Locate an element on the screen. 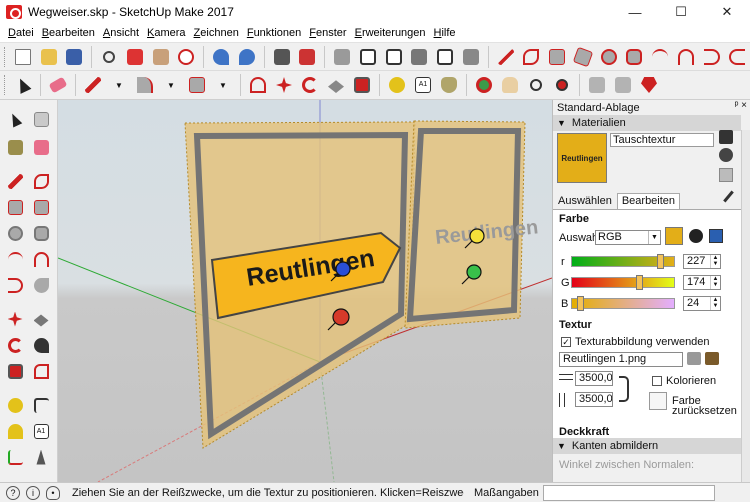 The width and height of the screenshot is (750, 502). colorize-checkbox is located at coordinates (657, 381).